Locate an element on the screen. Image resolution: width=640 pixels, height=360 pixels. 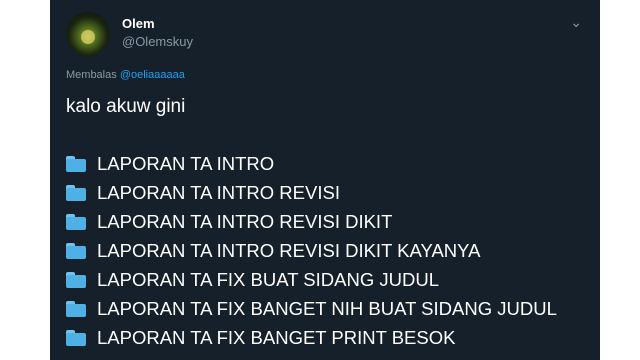
folder-label: LAPORAN TA FIX BANGET PRINT BESOK is located at coordinates (276, 337).